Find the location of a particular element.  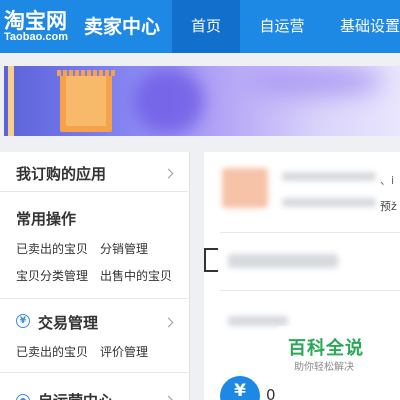

trade-management-title: 交易管理 is located at coordinates (68, 322).